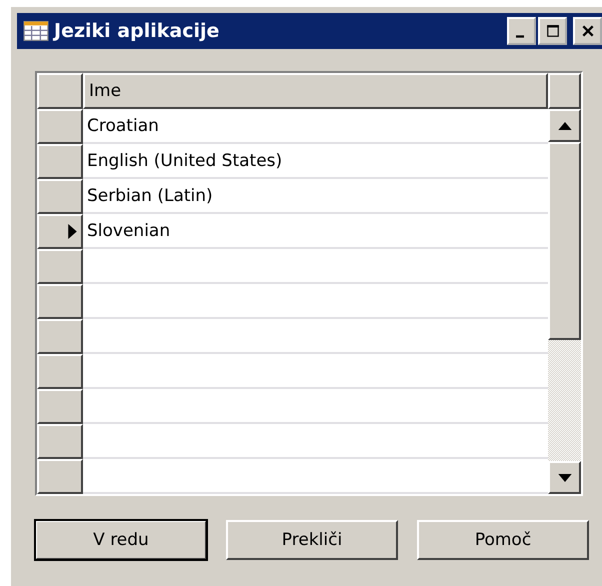 Image resolution: width=602 pixels, height=586 pixels. Describe the element at coordinates (36, 31) in the screenshot. I see `table-icon` at that location.